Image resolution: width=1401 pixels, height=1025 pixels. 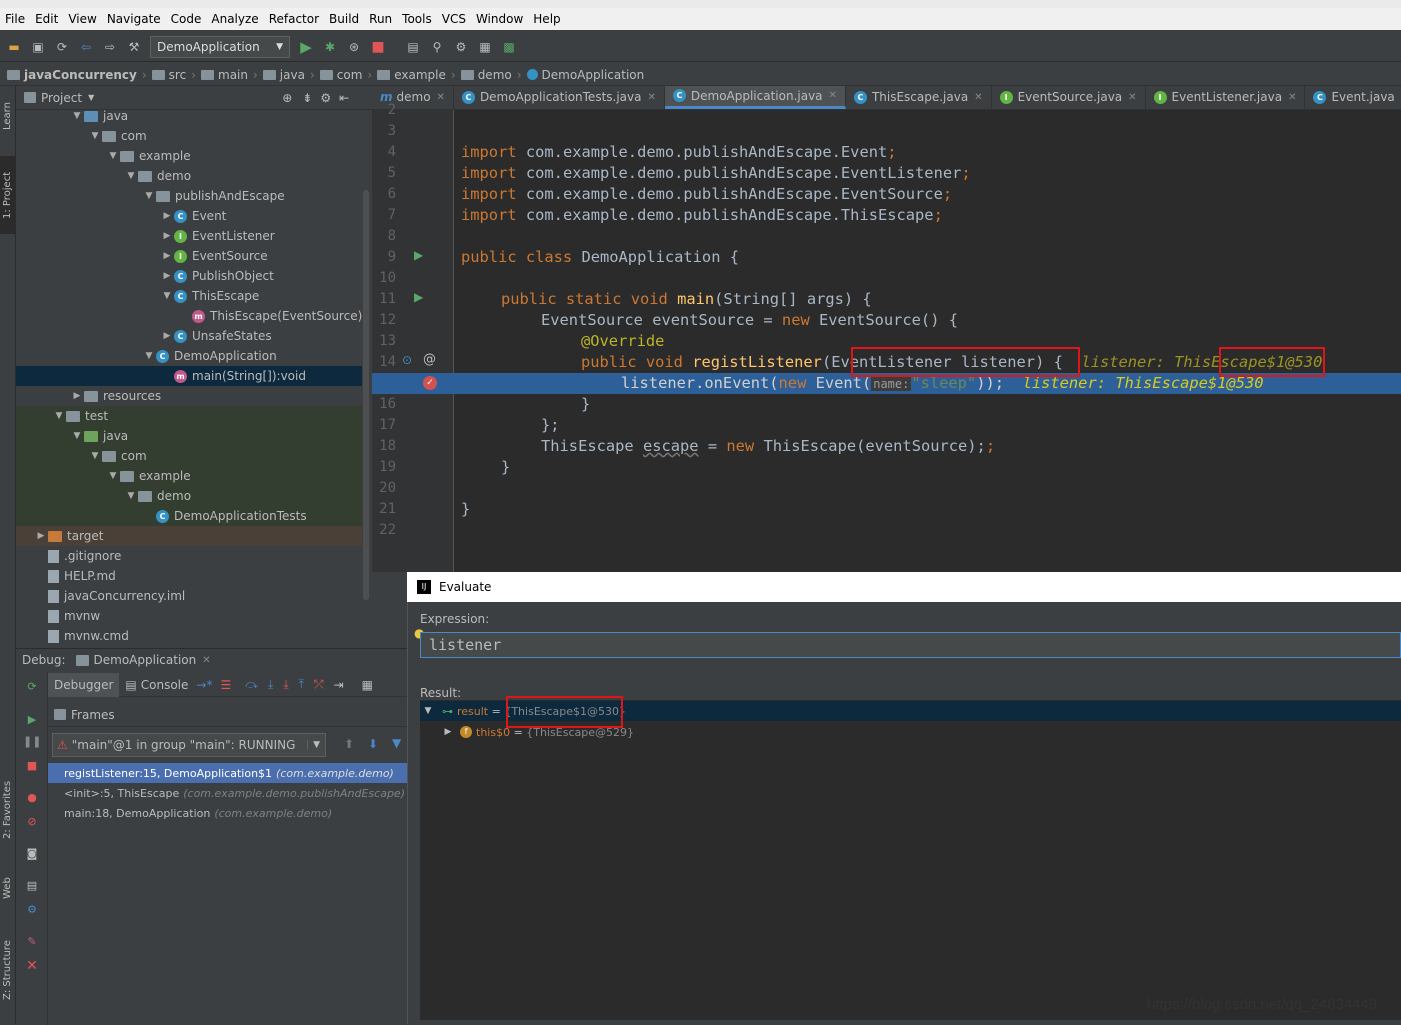 What do you see at coordinates (344, 98) in the screenshot?
I see `hide-icon: ⇤` at bounding box center [344, 98].